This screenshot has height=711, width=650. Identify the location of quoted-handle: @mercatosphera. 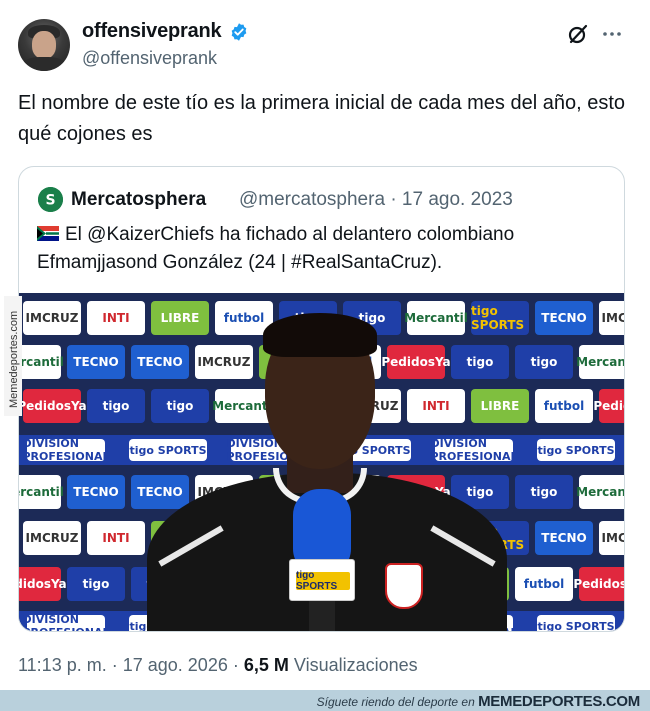
(312, 199).